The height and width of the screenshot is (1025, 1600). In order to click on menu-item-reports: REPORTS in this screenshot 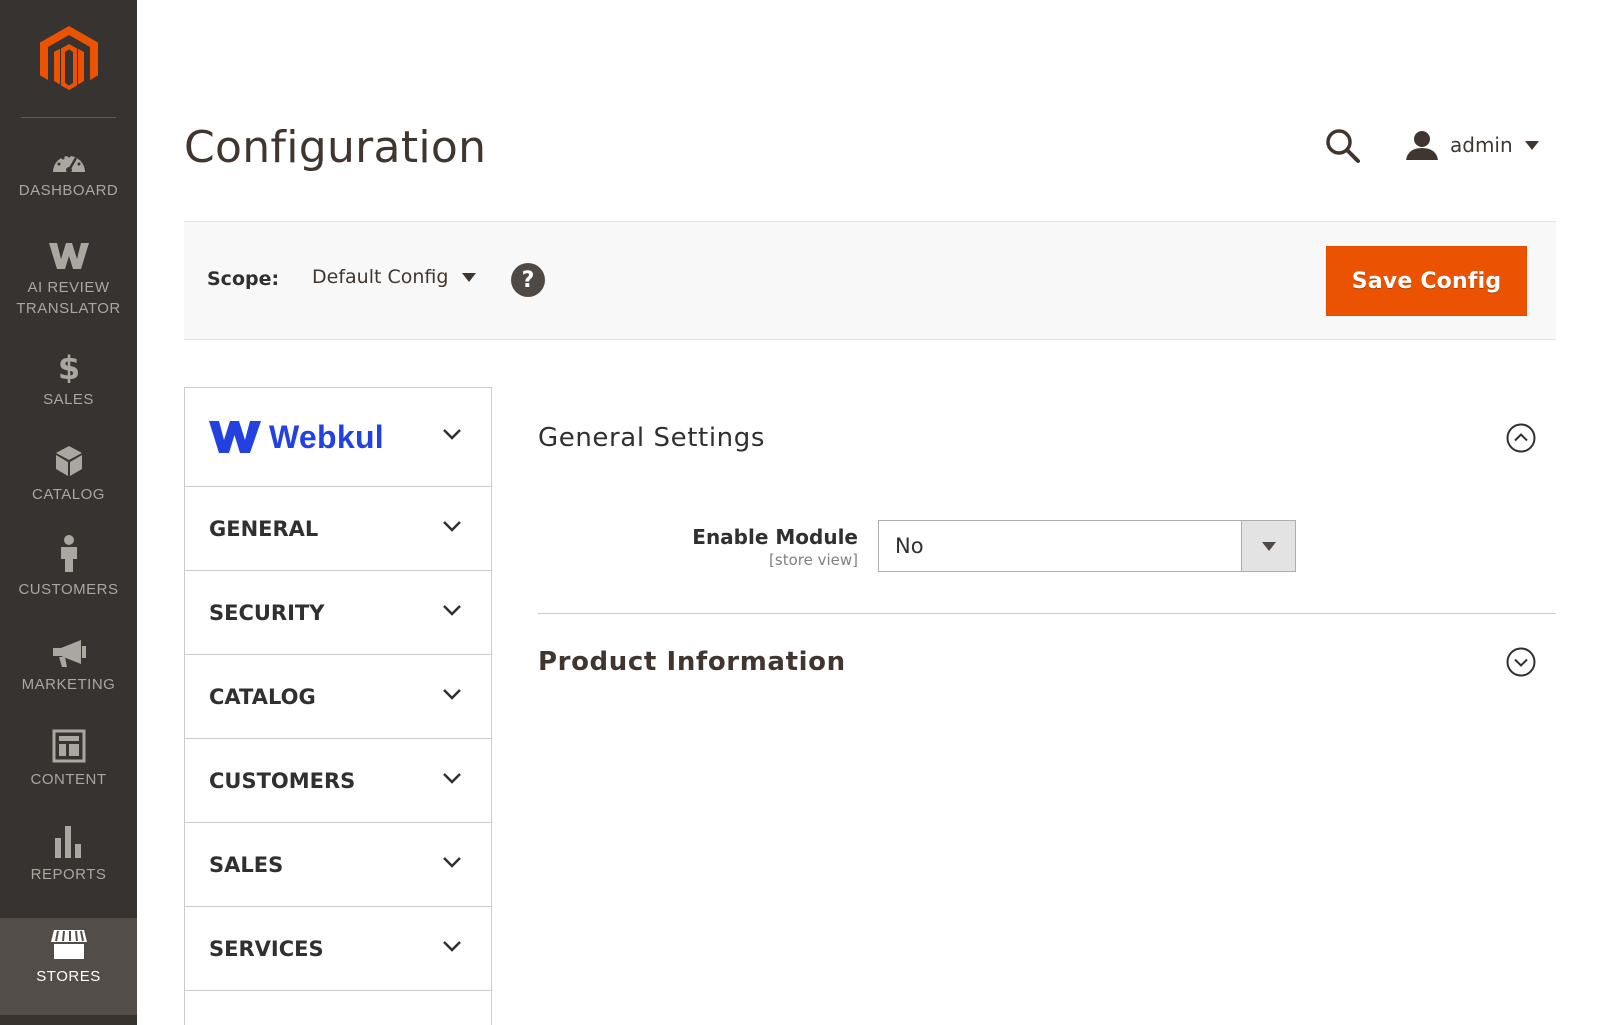, I will do `click(68, 860)`.